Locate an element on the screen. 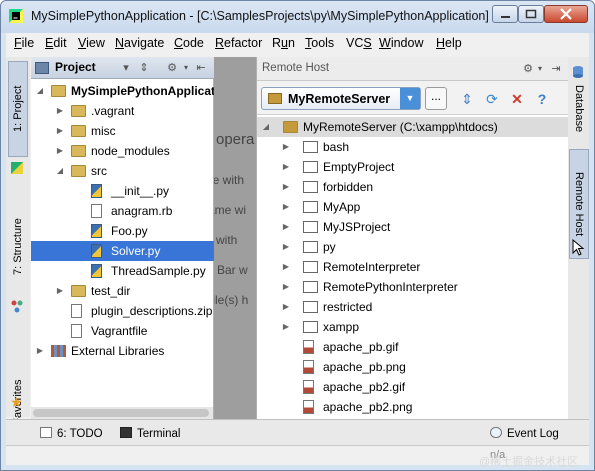 Image resolution: width=595 pixels, height=471 pixels. menu-run: Run is located at coordinates (283, 43).